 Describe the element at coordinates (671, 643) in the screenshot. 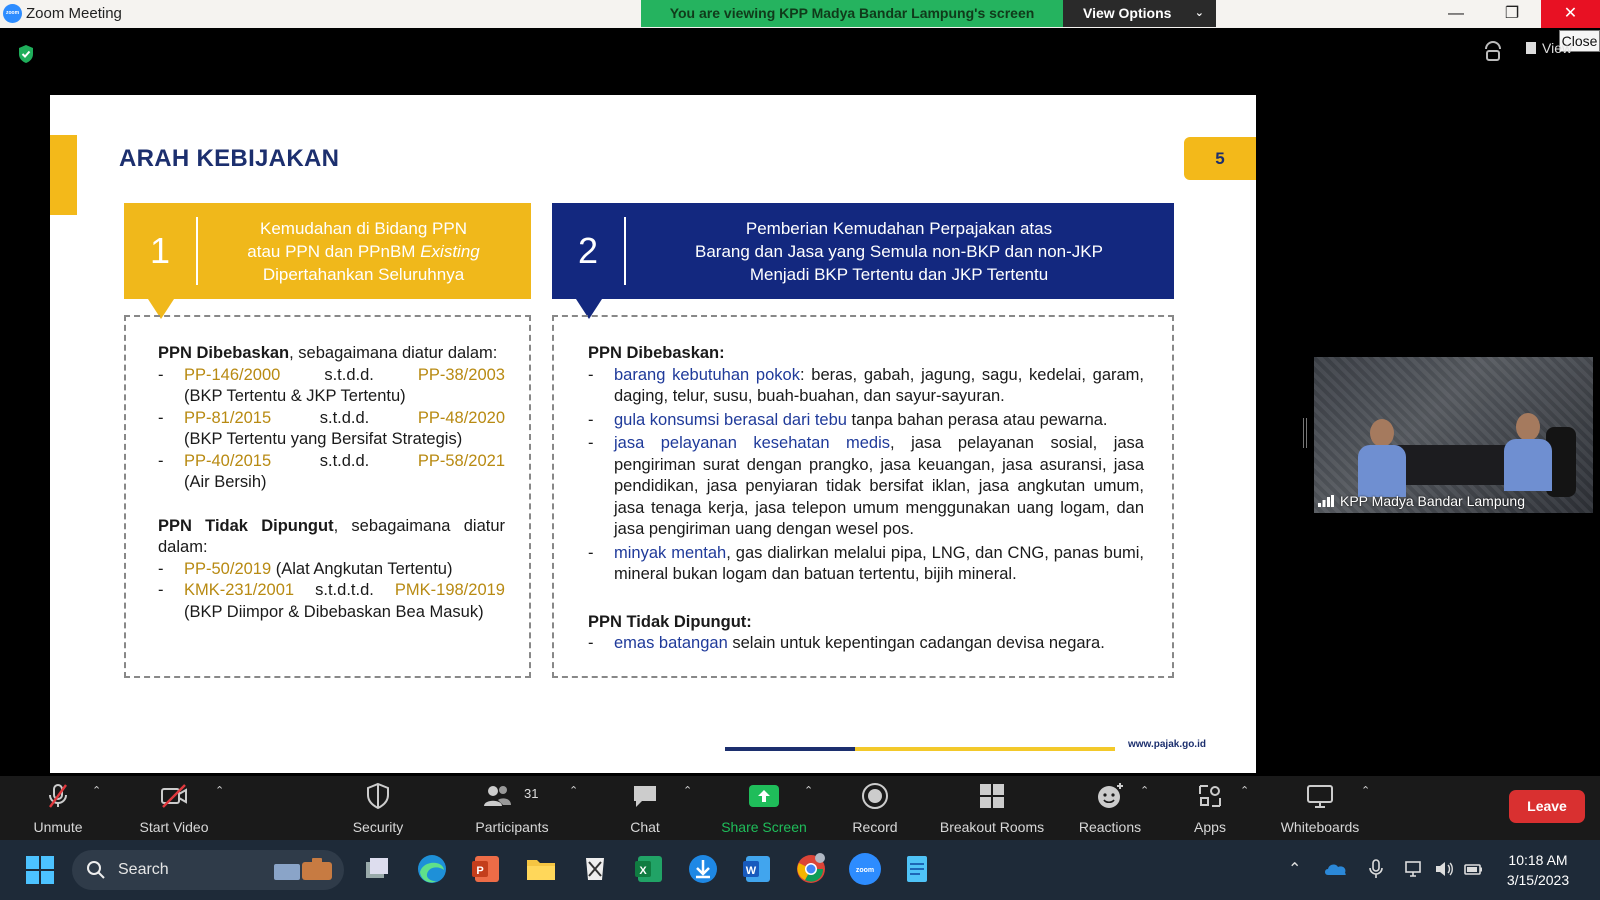

I see `highlight-term: emas batangan` at that location.